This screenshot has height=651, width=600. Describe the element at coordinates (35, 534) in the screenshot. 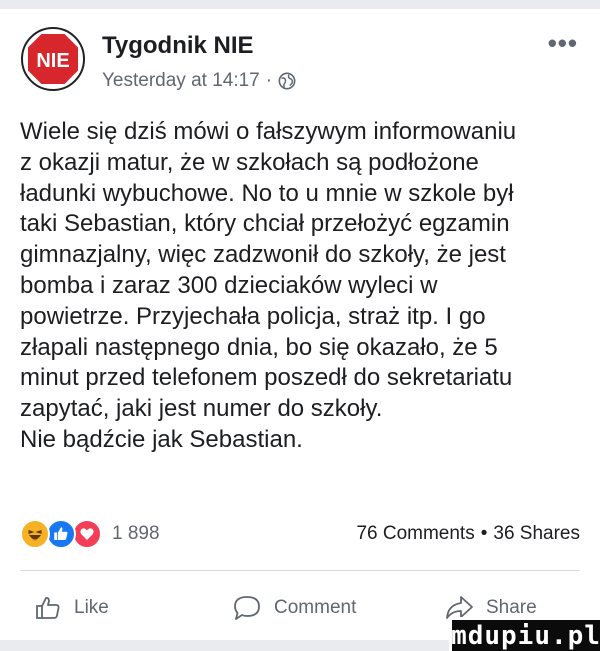

I see `haha-reaction-icon` at that location.